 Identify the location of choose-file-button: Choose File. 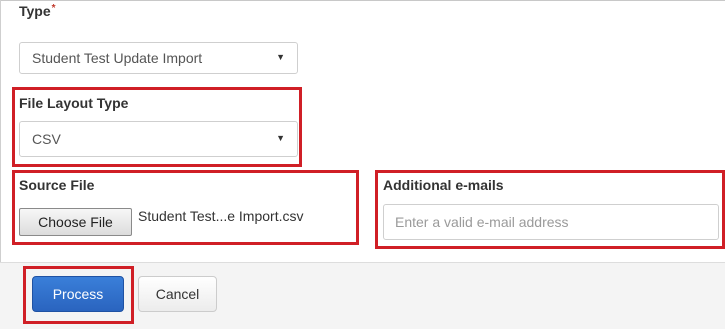
(75, 222).